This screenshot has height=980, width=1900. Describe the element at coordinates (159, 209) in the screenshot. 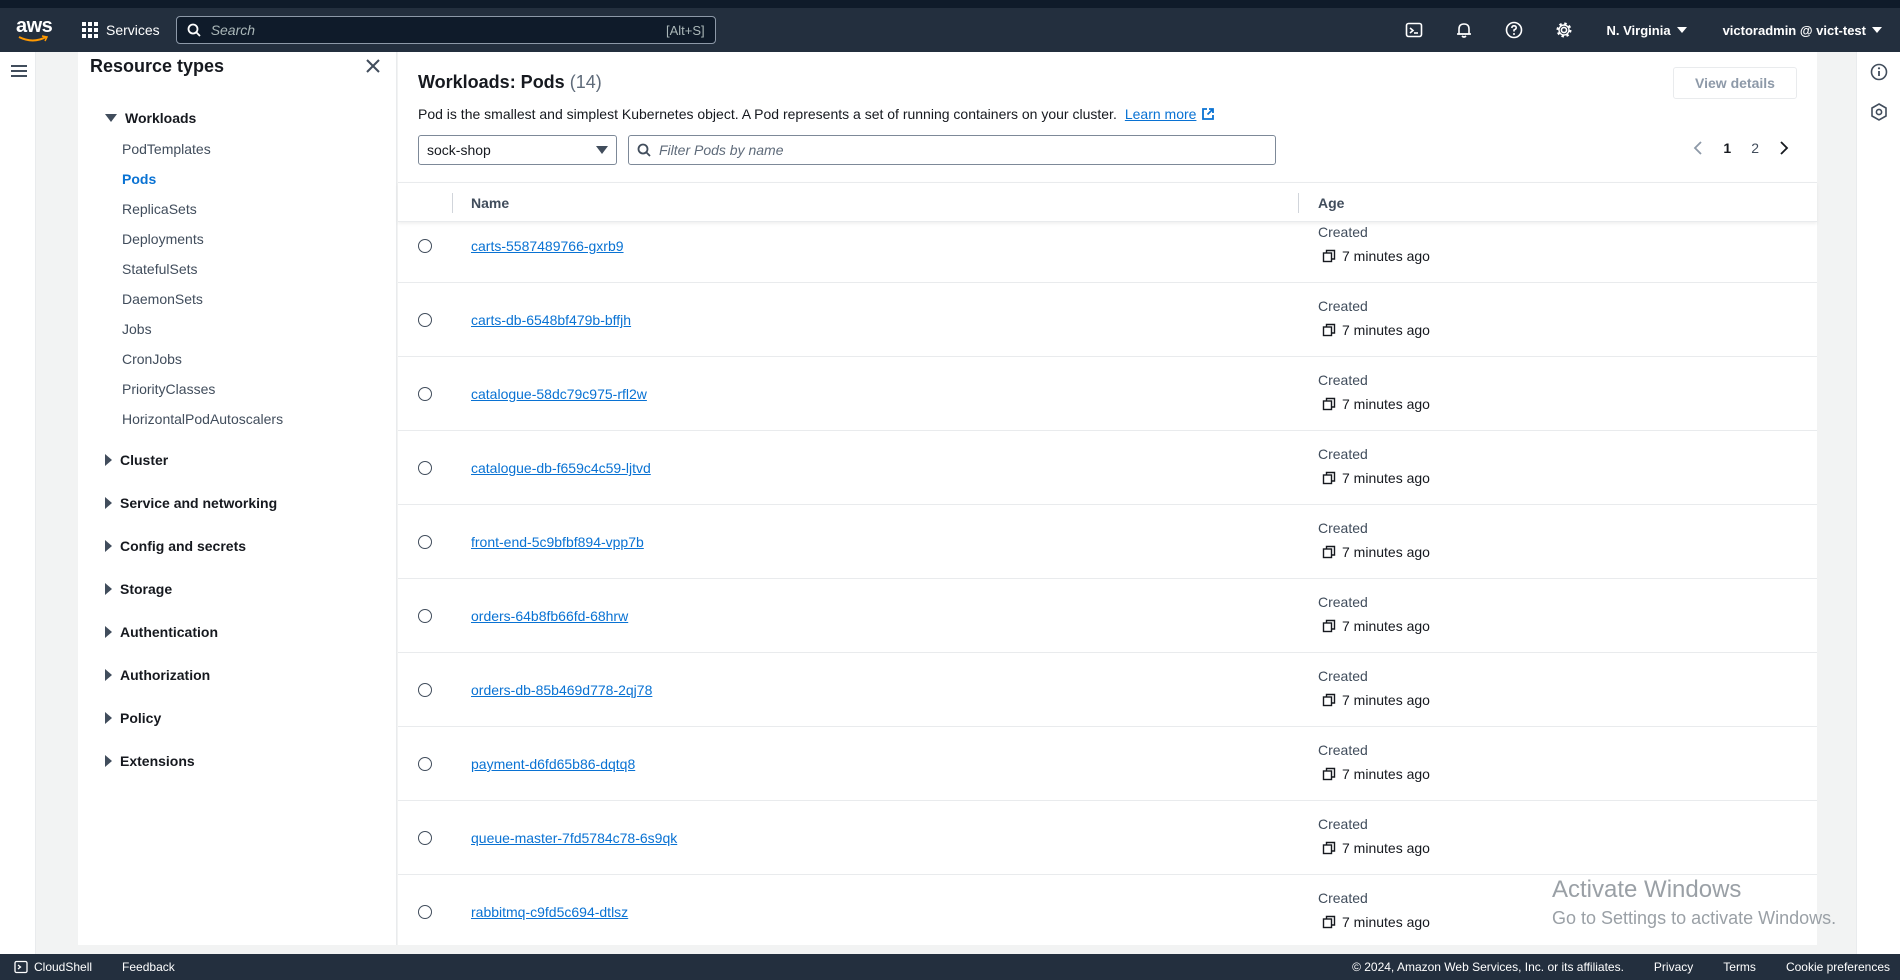

I see `tree-item-replicasets: ReplicaSets` at that location.